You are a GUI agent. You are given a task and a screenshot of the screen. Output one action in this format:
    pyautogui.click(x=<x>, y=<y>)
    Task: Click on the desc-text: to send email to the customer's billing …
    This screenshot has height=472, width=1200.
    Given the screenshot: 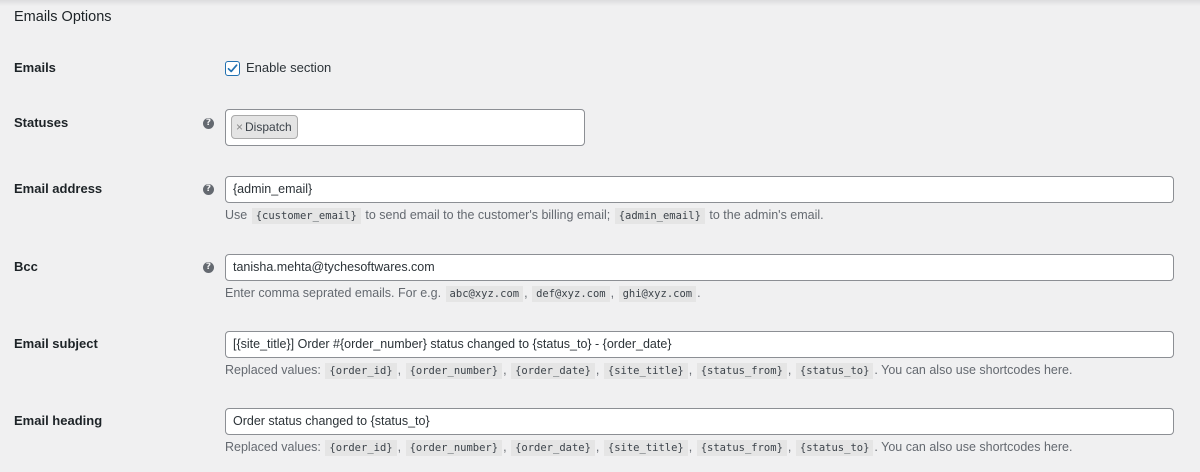 What is the action you would take?
    pyautogui.click(x=488, y=215)
    